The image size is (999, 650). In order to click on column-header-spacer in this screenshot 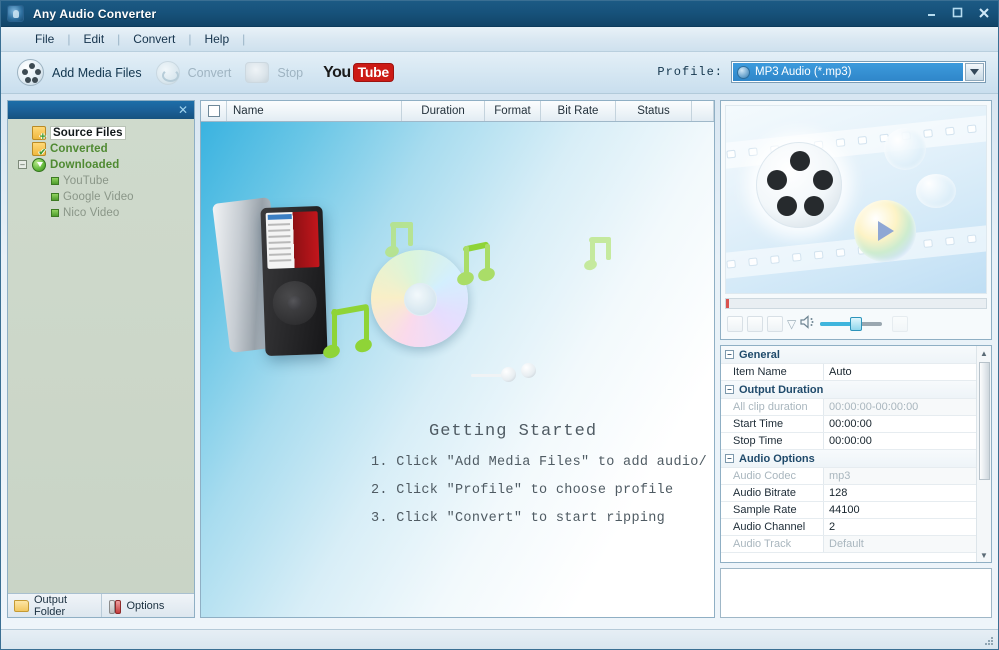, I will do `click(703, 111)`.